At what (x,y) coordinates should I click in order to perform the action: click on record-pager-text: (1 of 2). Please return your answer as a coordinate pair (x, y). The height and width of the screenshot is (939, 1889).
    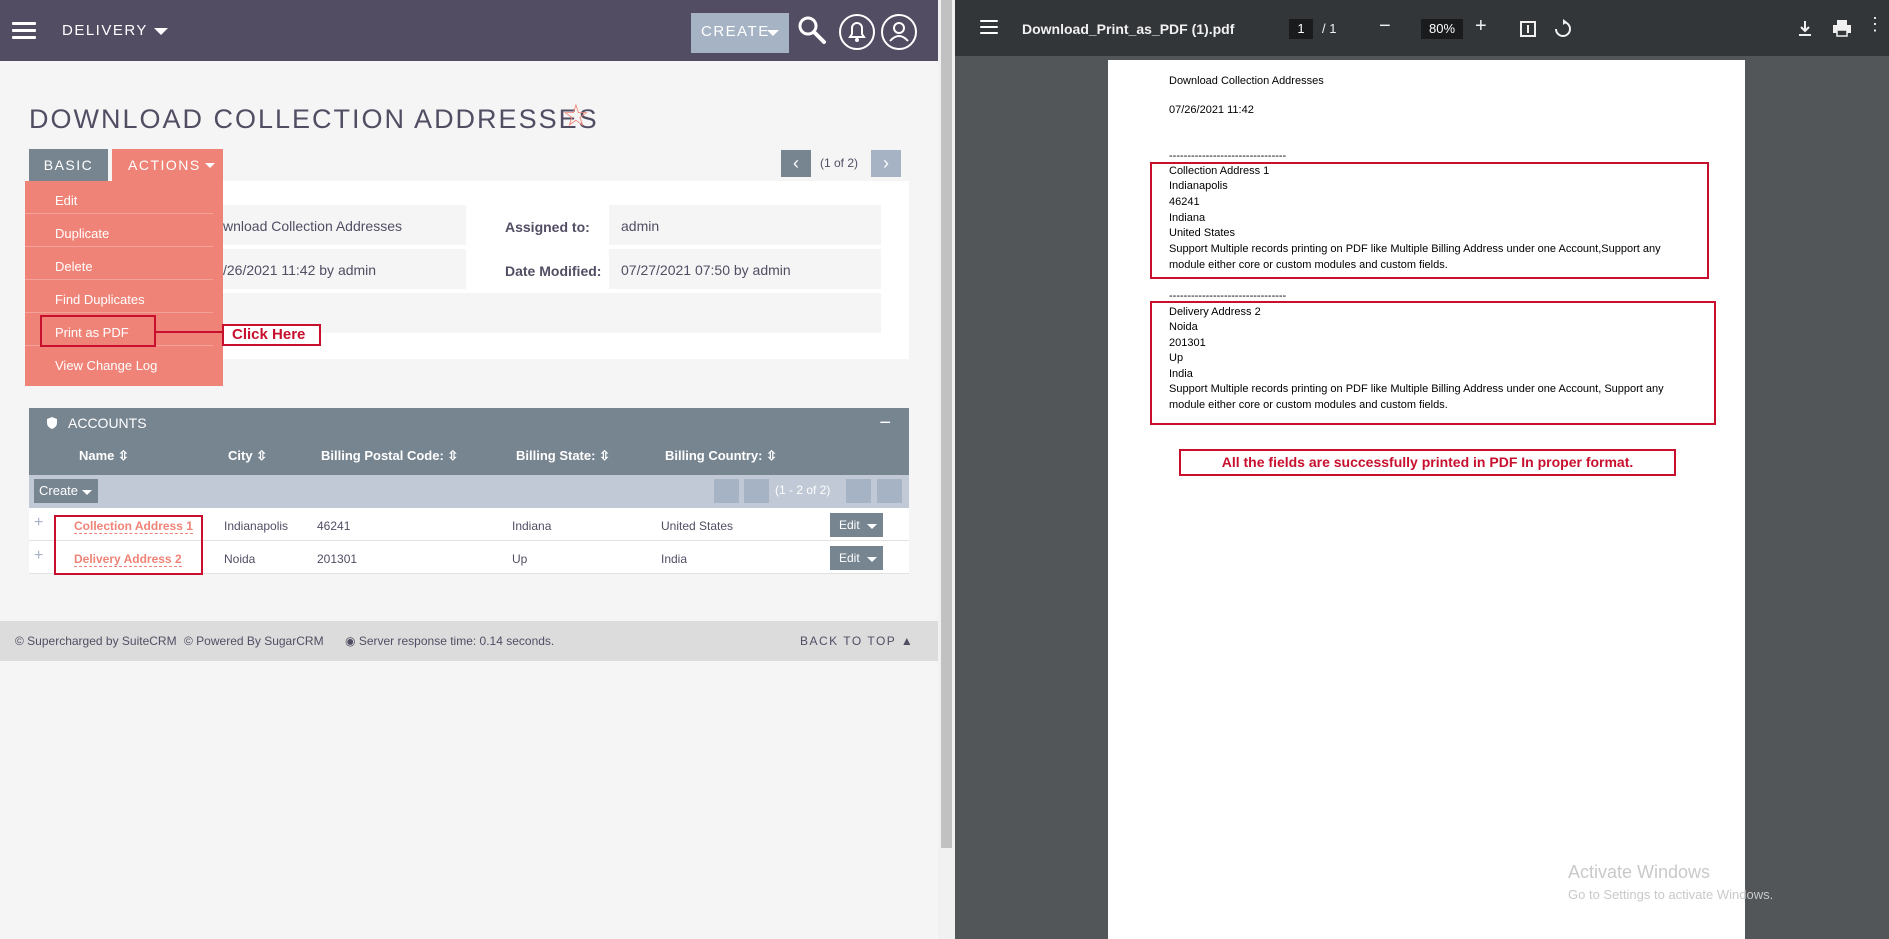
    Looking at the image, I should click on (839, 163).